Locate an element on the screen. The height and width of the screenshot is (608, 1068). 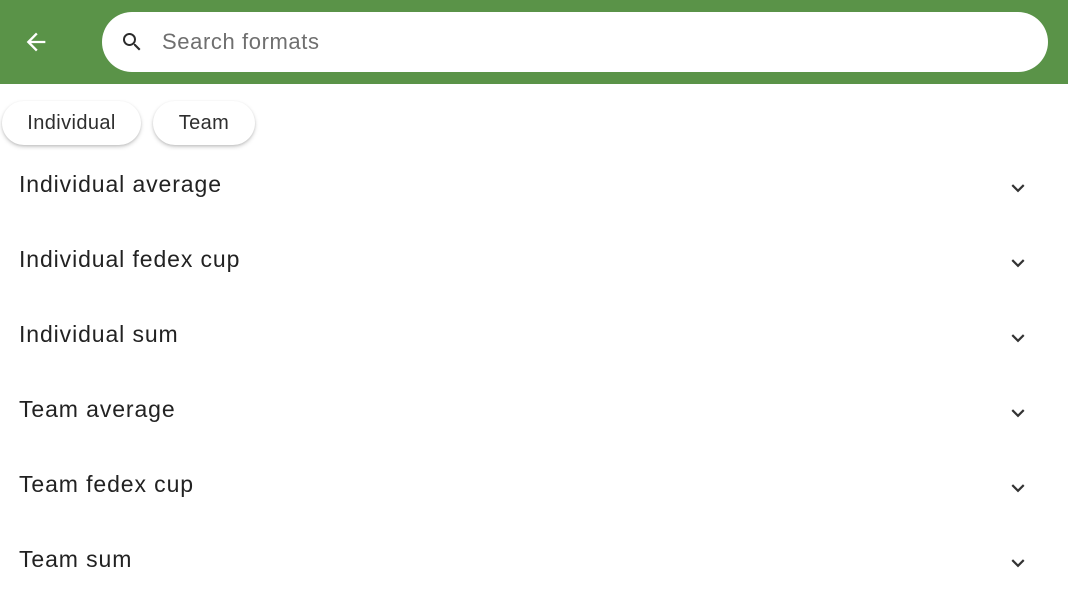
filter-chip-individual: Individual is located at coordinates (71, 123).